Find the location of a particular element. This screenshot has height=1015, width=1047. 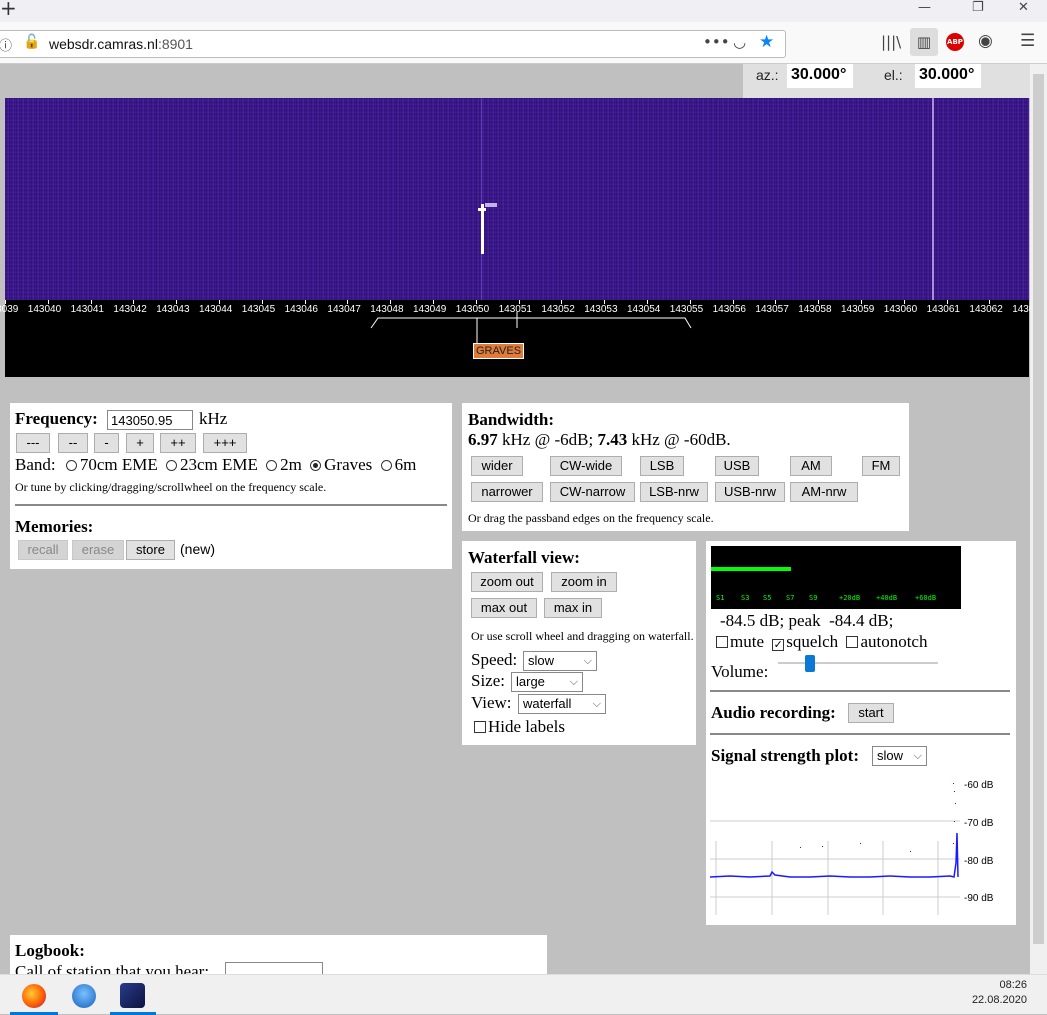

info-icon: ⓘ is located at coordinates (6, 44).